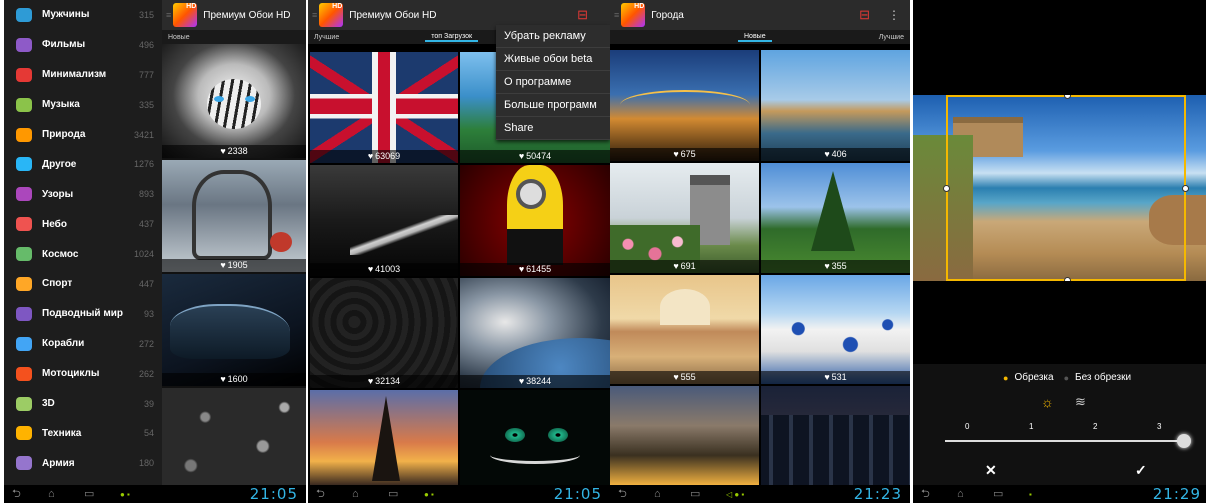 This screenshot has width=1206, height=503. I want to click on menu-item: Больше программ, so click(553, 105).